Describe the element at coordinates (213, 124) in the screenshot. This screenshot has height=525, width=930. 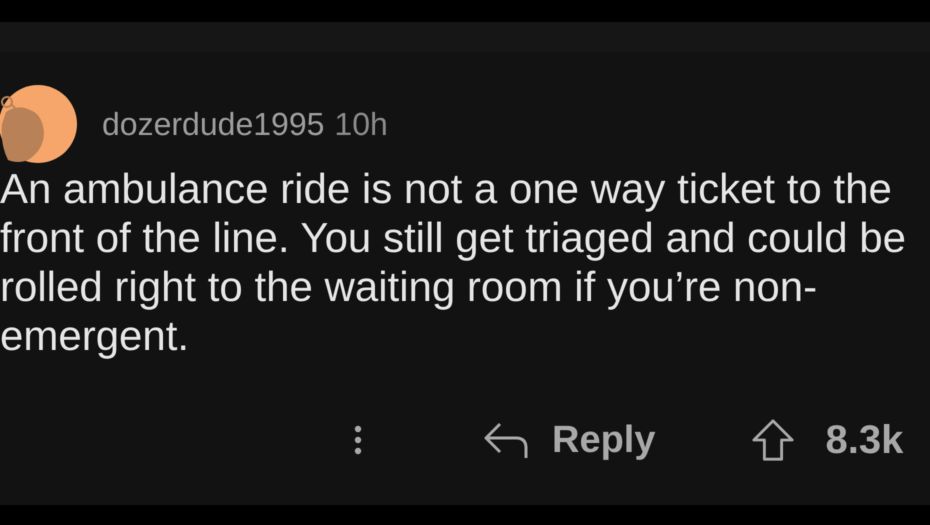
I see `username: dozerdude1995` at that location.